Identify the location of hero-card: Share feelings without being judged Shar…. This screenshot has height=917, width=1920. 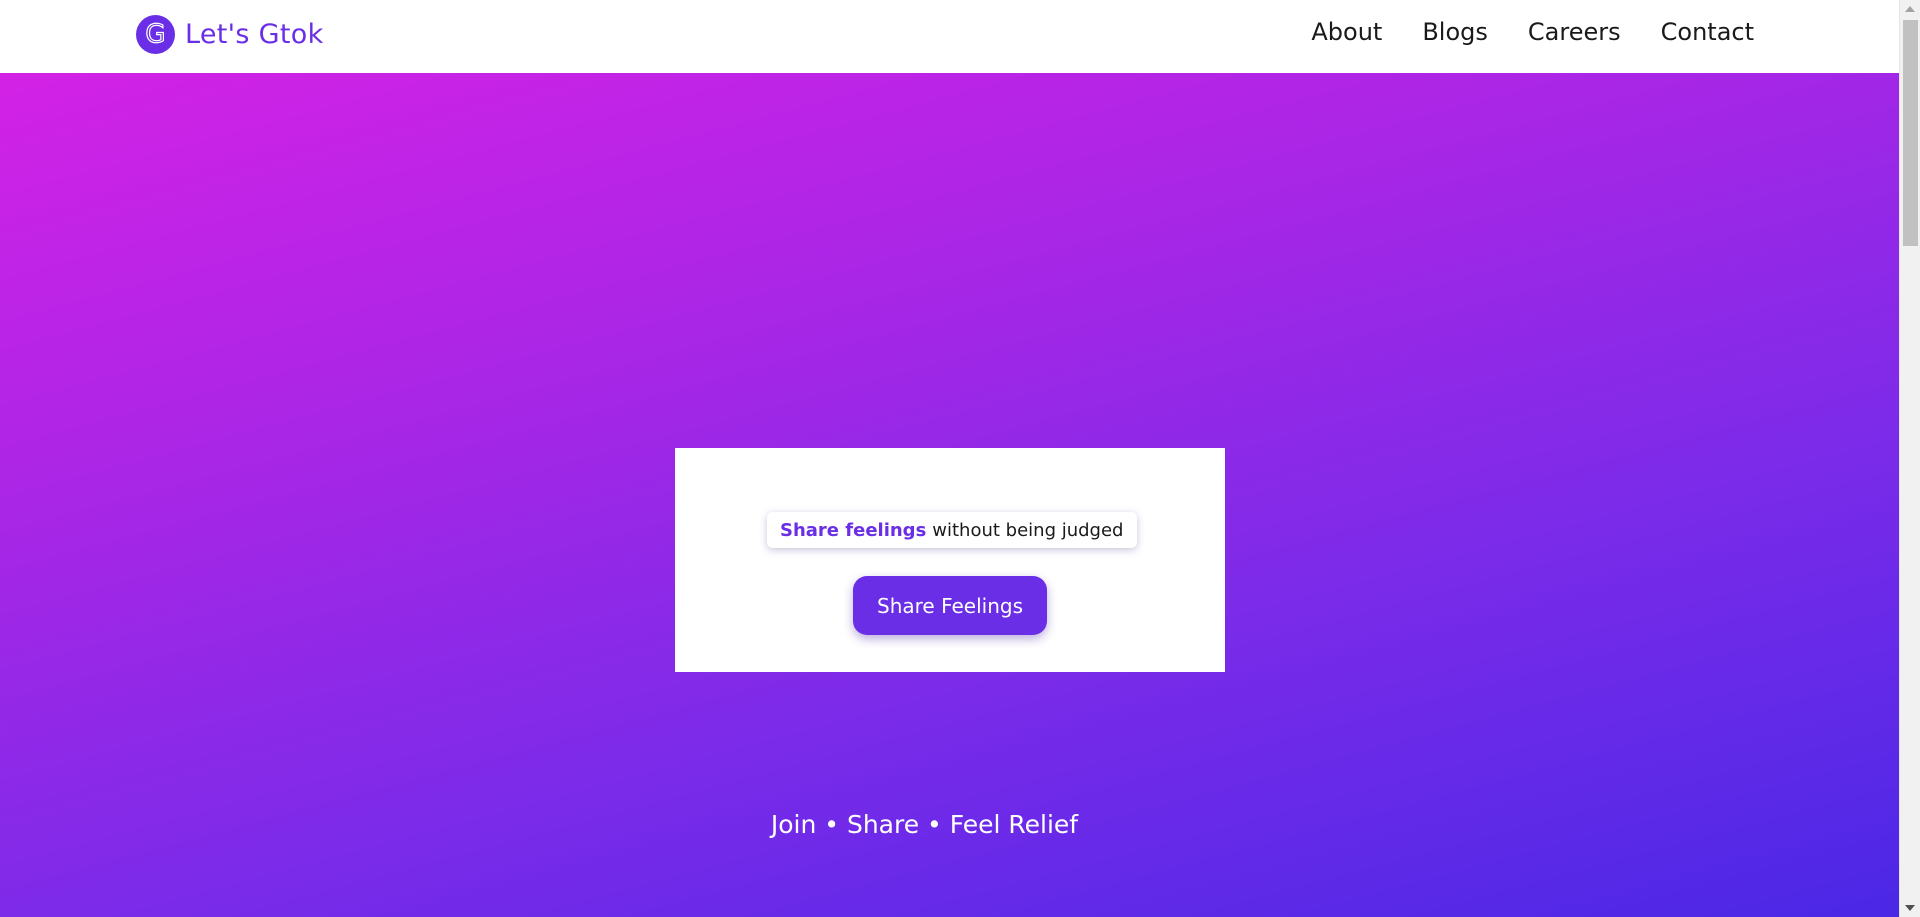
(950, 560).